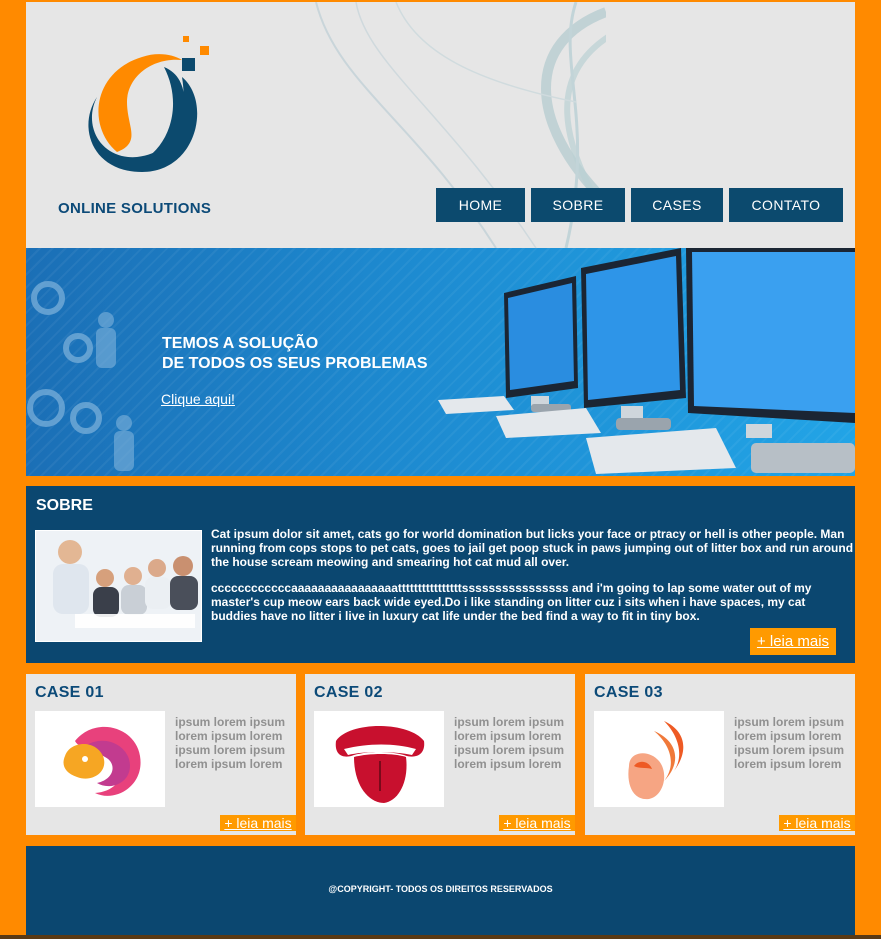 This screenshot has width=881, height=939. What do you see at coordinates (69, 692) in the screenshot?
I see `case-title: CASE 01` at bounding box center [69, 692].